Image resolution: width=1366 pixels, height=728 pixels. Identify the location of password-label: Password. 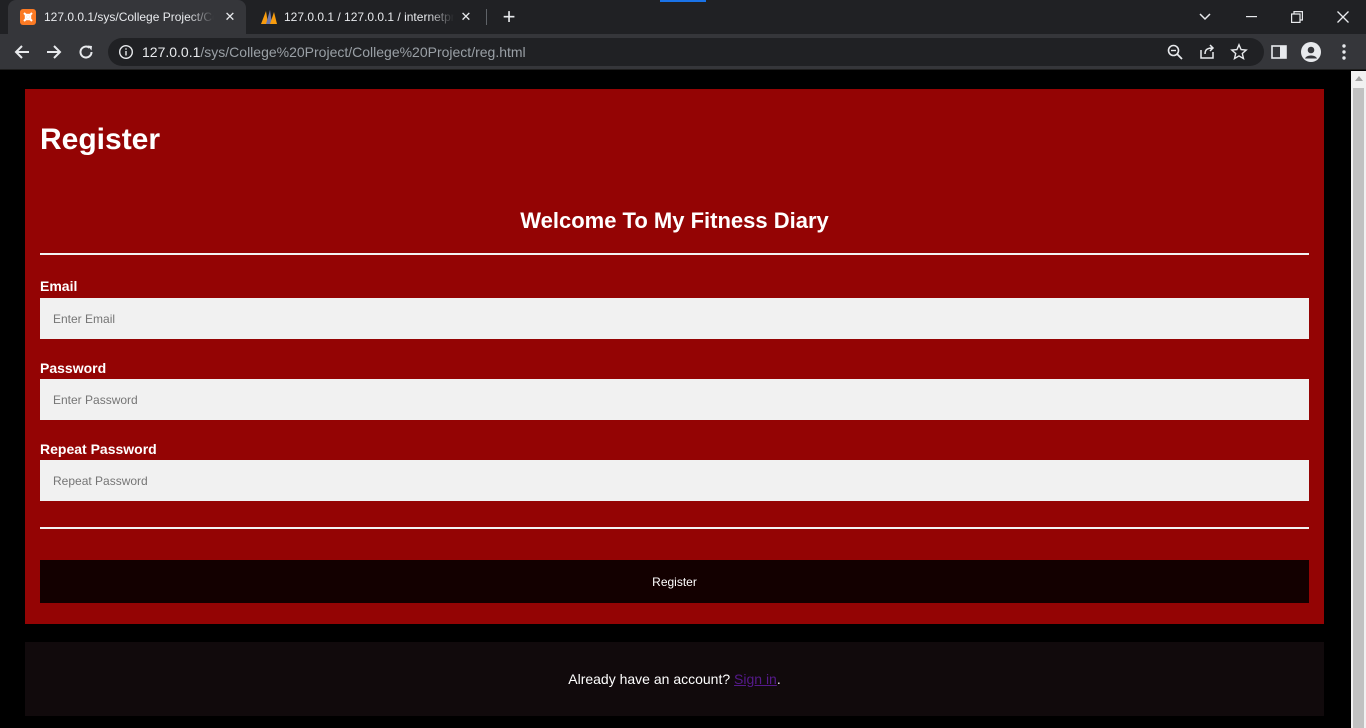
(73, 368).